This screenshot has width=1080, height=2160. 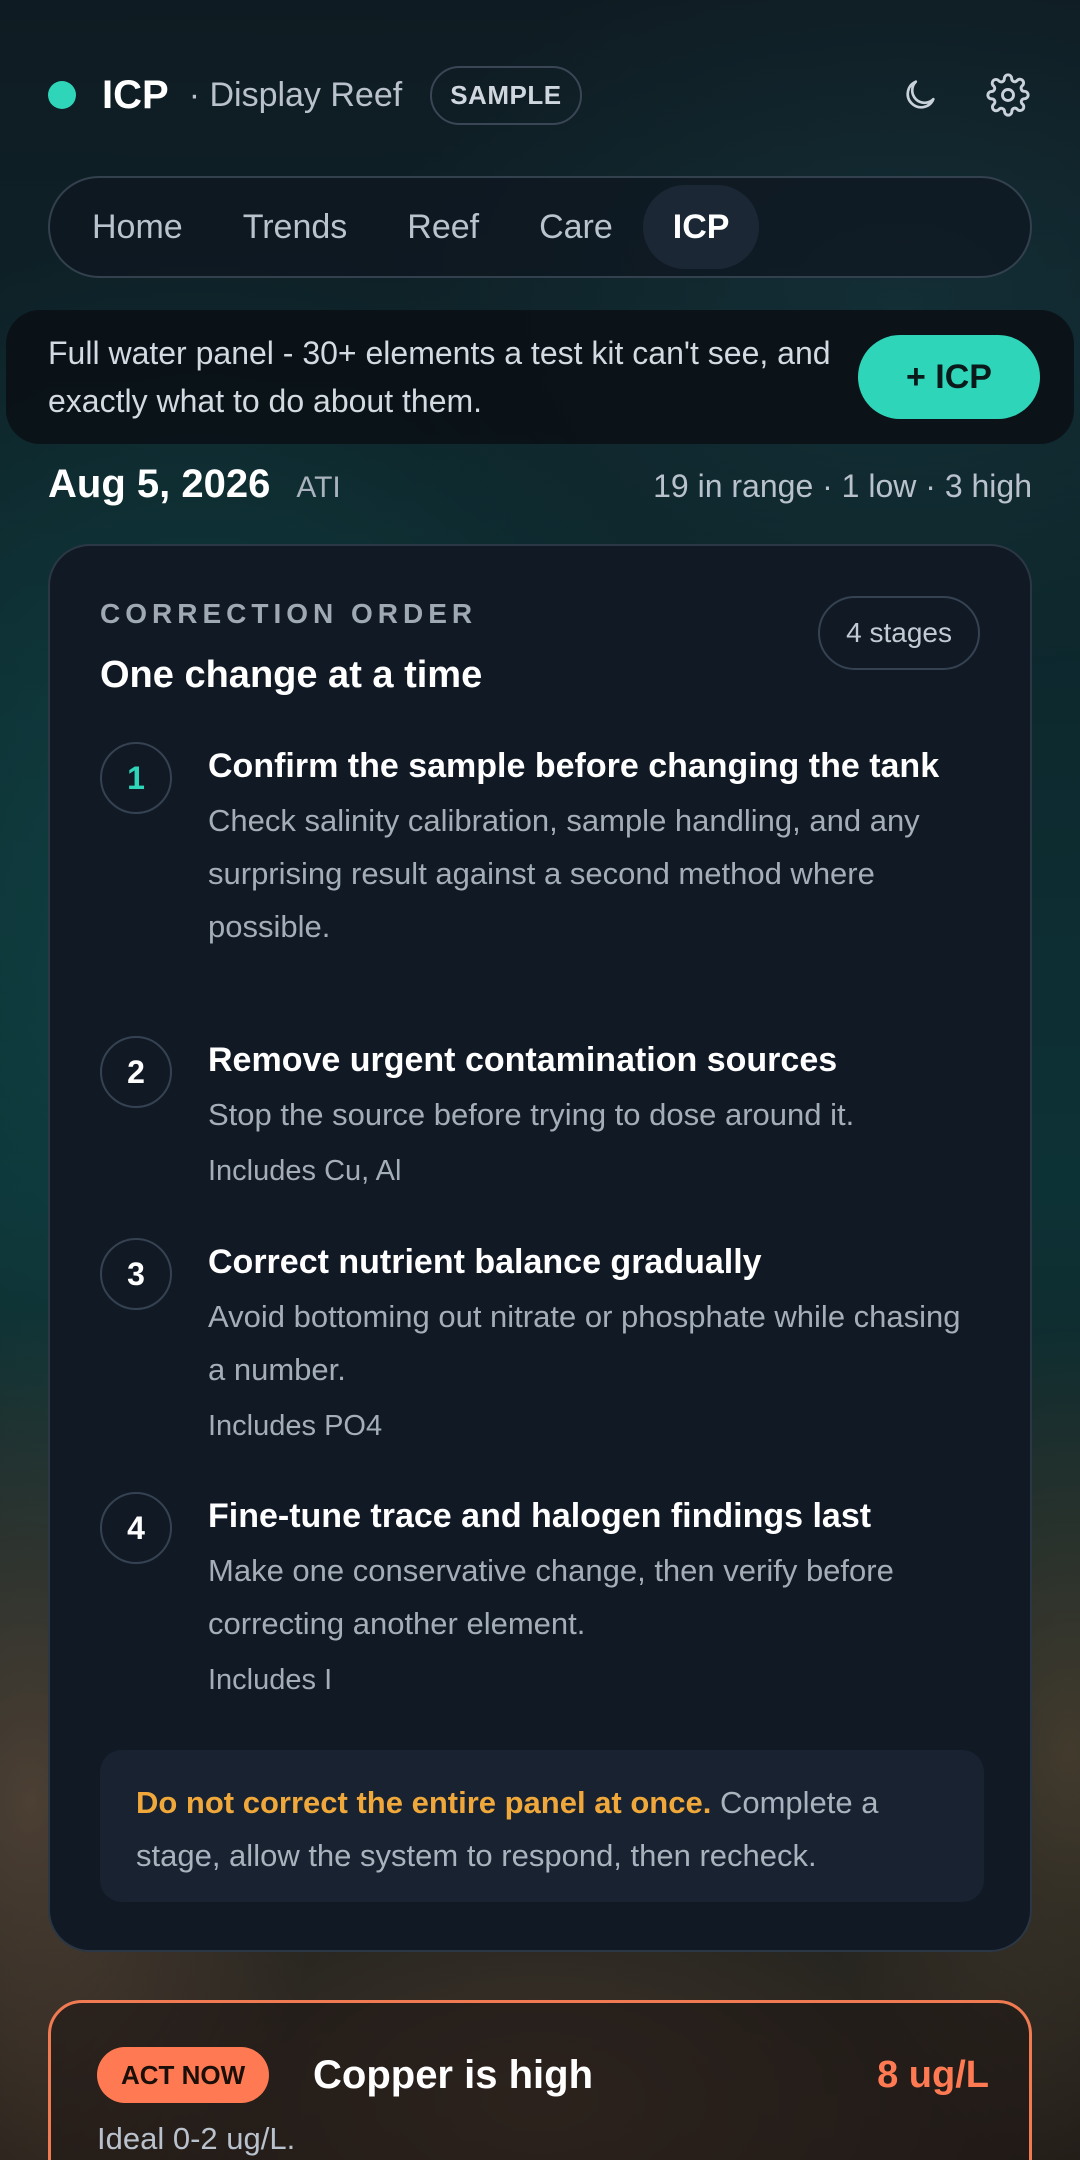 I want to click on step-number: 2, so click(x=136, y=1072).